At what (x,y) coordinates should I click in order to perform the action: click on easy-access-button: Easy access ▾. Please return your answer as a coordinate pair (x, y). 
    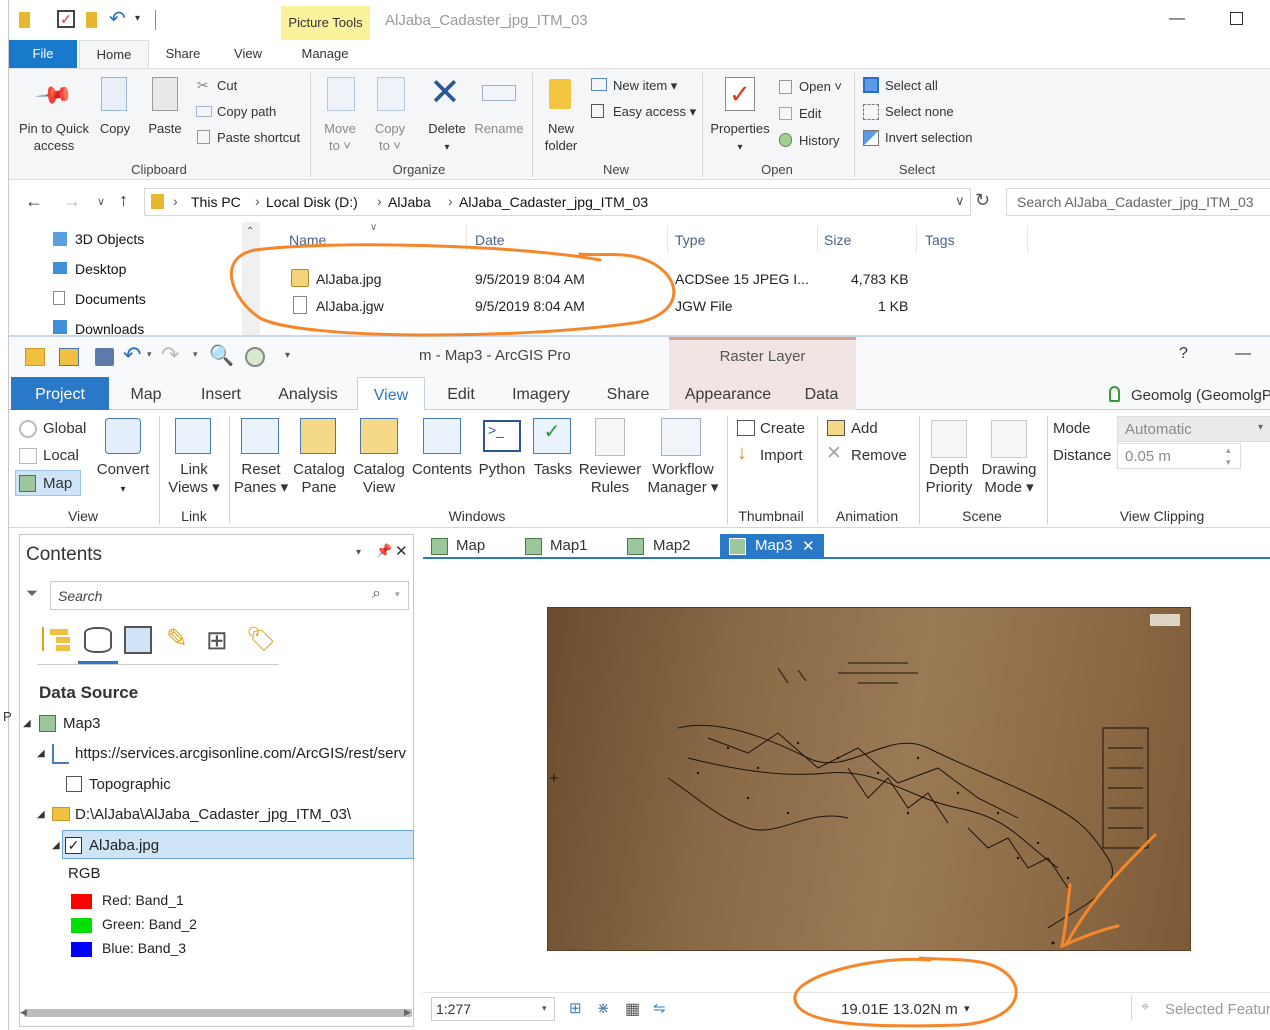
    Looking at the image, I should click on (654, 112).